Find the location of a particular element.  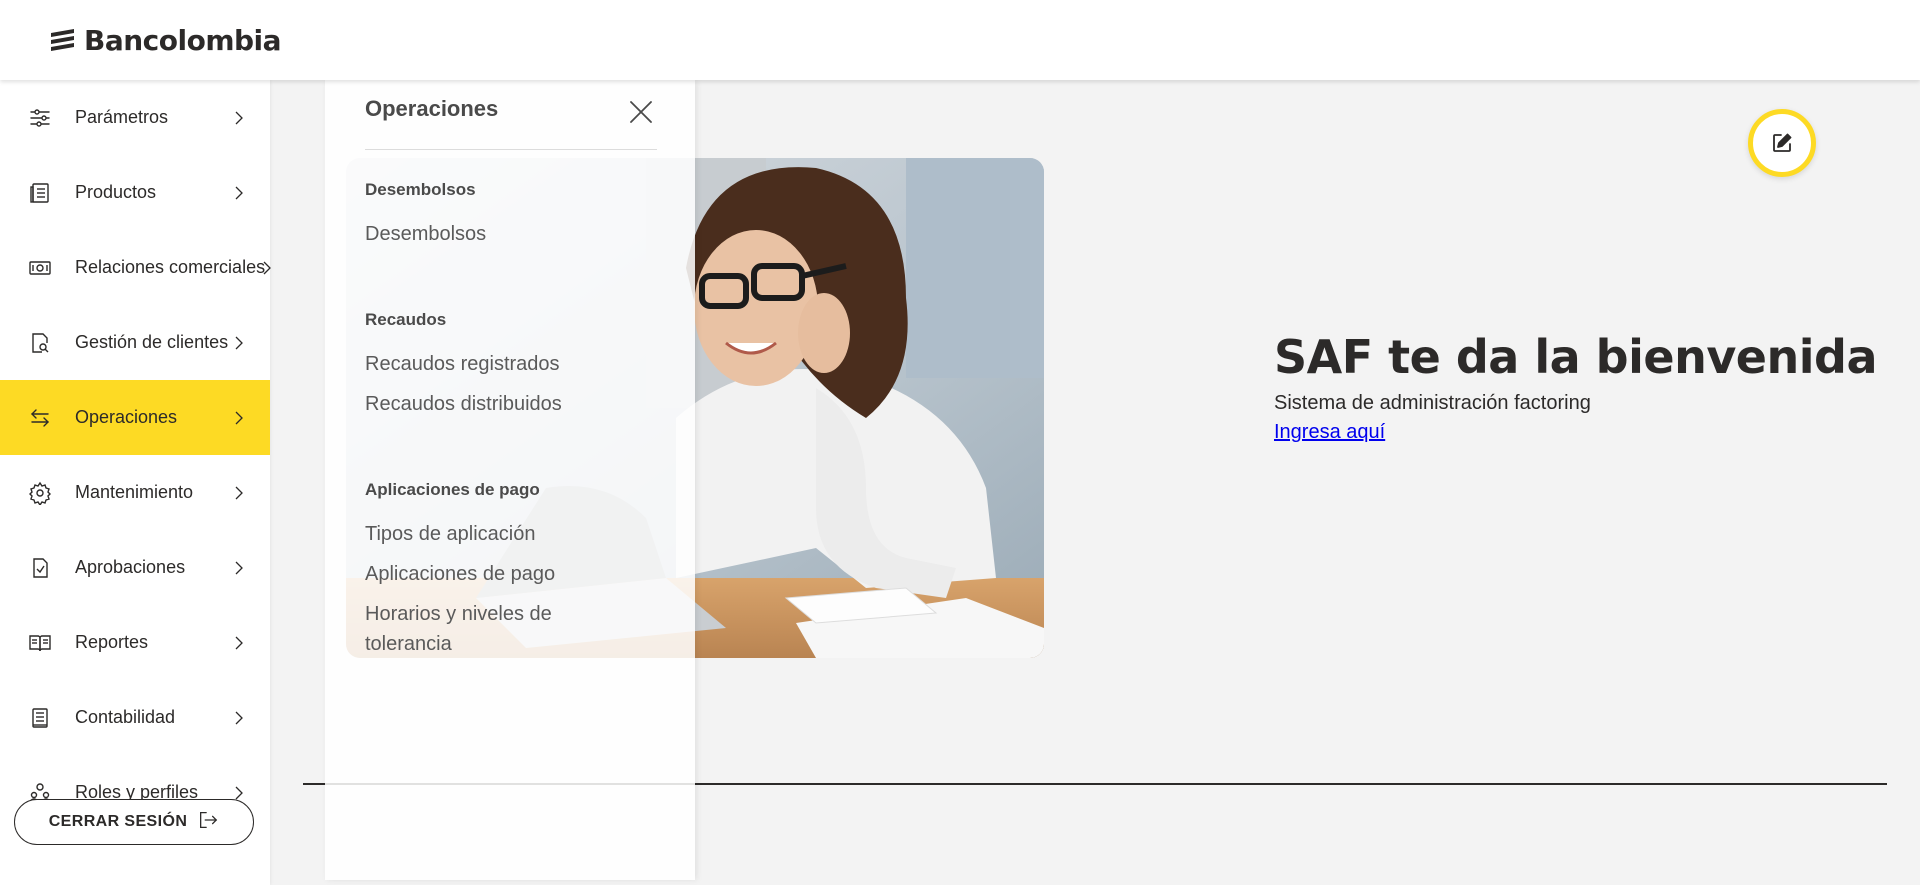

welcome-title: SAF te da la bienvenida is located at coordinates (1576, 357).